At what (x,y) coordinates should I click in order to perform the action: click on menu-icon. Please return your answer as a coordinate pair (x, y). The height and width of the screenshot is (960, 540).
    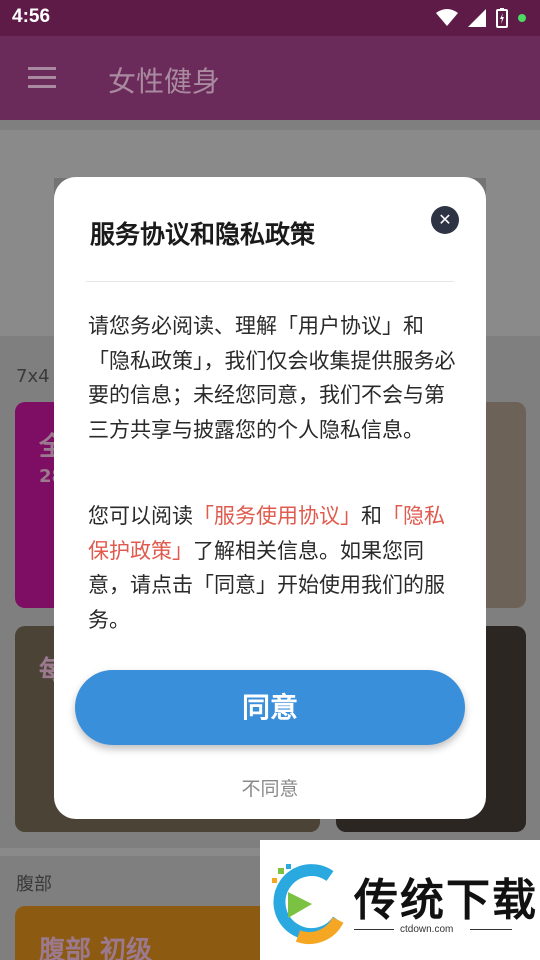
    Looking at the image, I should click on (42, 78).